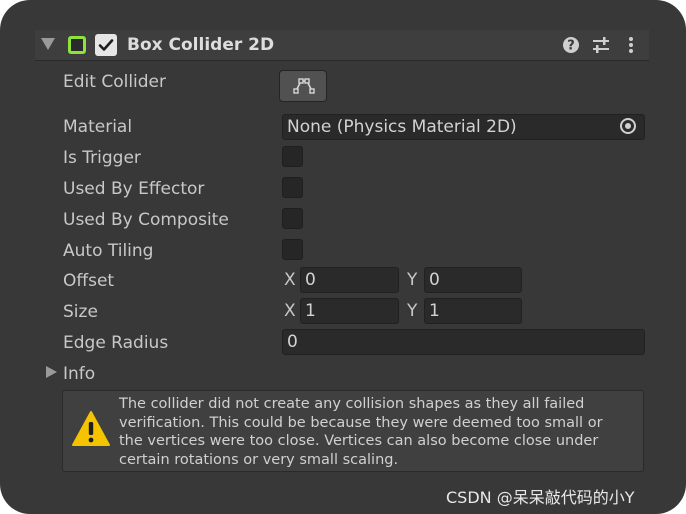  I want to click on help-icon: ?, so click(571, 45).